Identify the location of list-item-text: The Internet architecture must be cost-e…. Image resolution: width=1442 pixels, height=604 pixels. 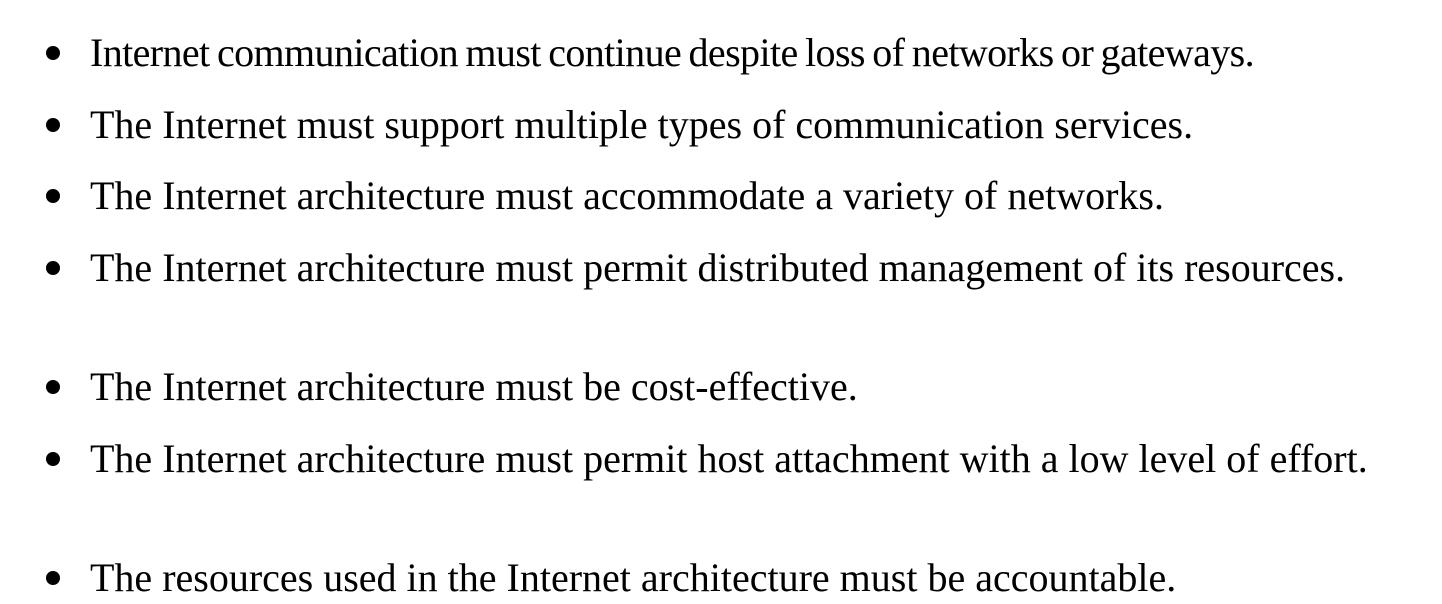
(474, 386).